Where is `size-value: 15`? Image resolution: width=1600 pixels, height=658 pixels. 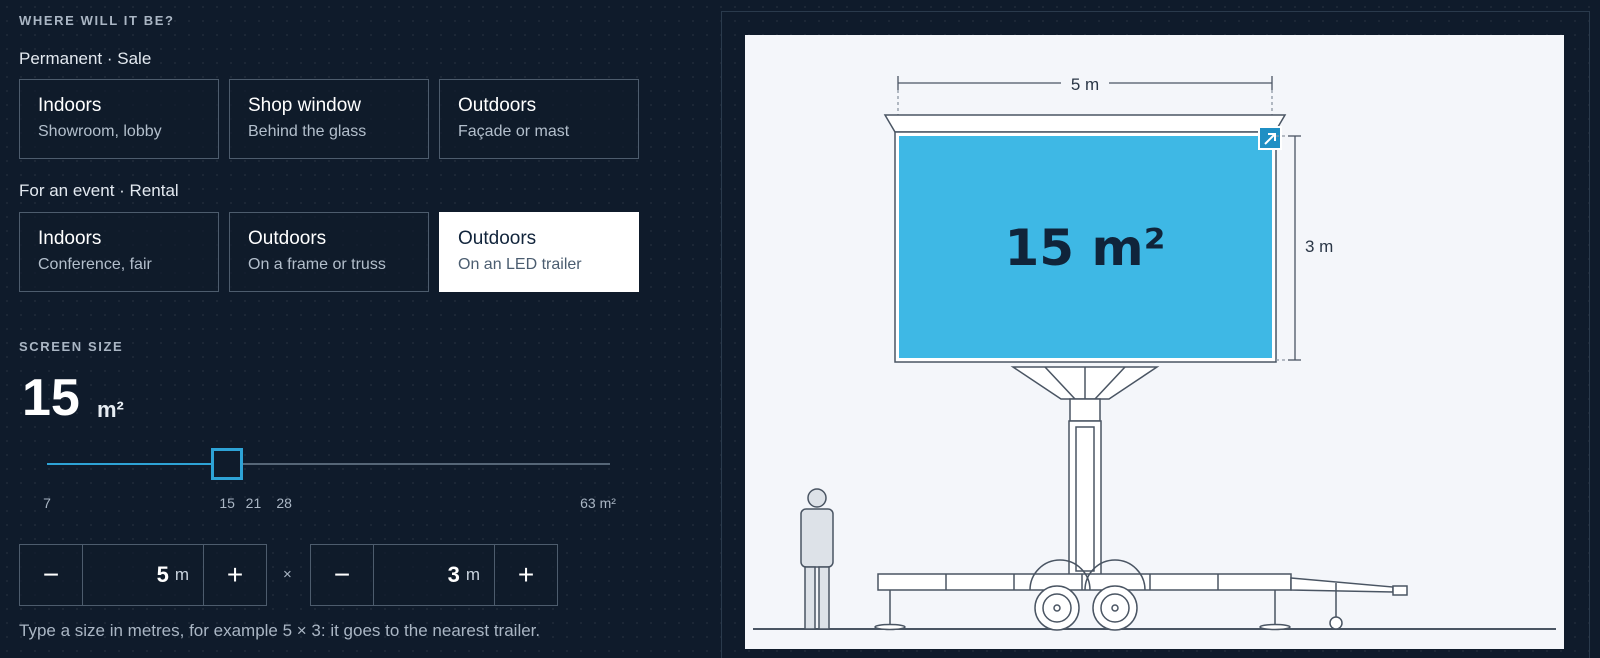
size-value: 15 is located at coordinates (51, 398).